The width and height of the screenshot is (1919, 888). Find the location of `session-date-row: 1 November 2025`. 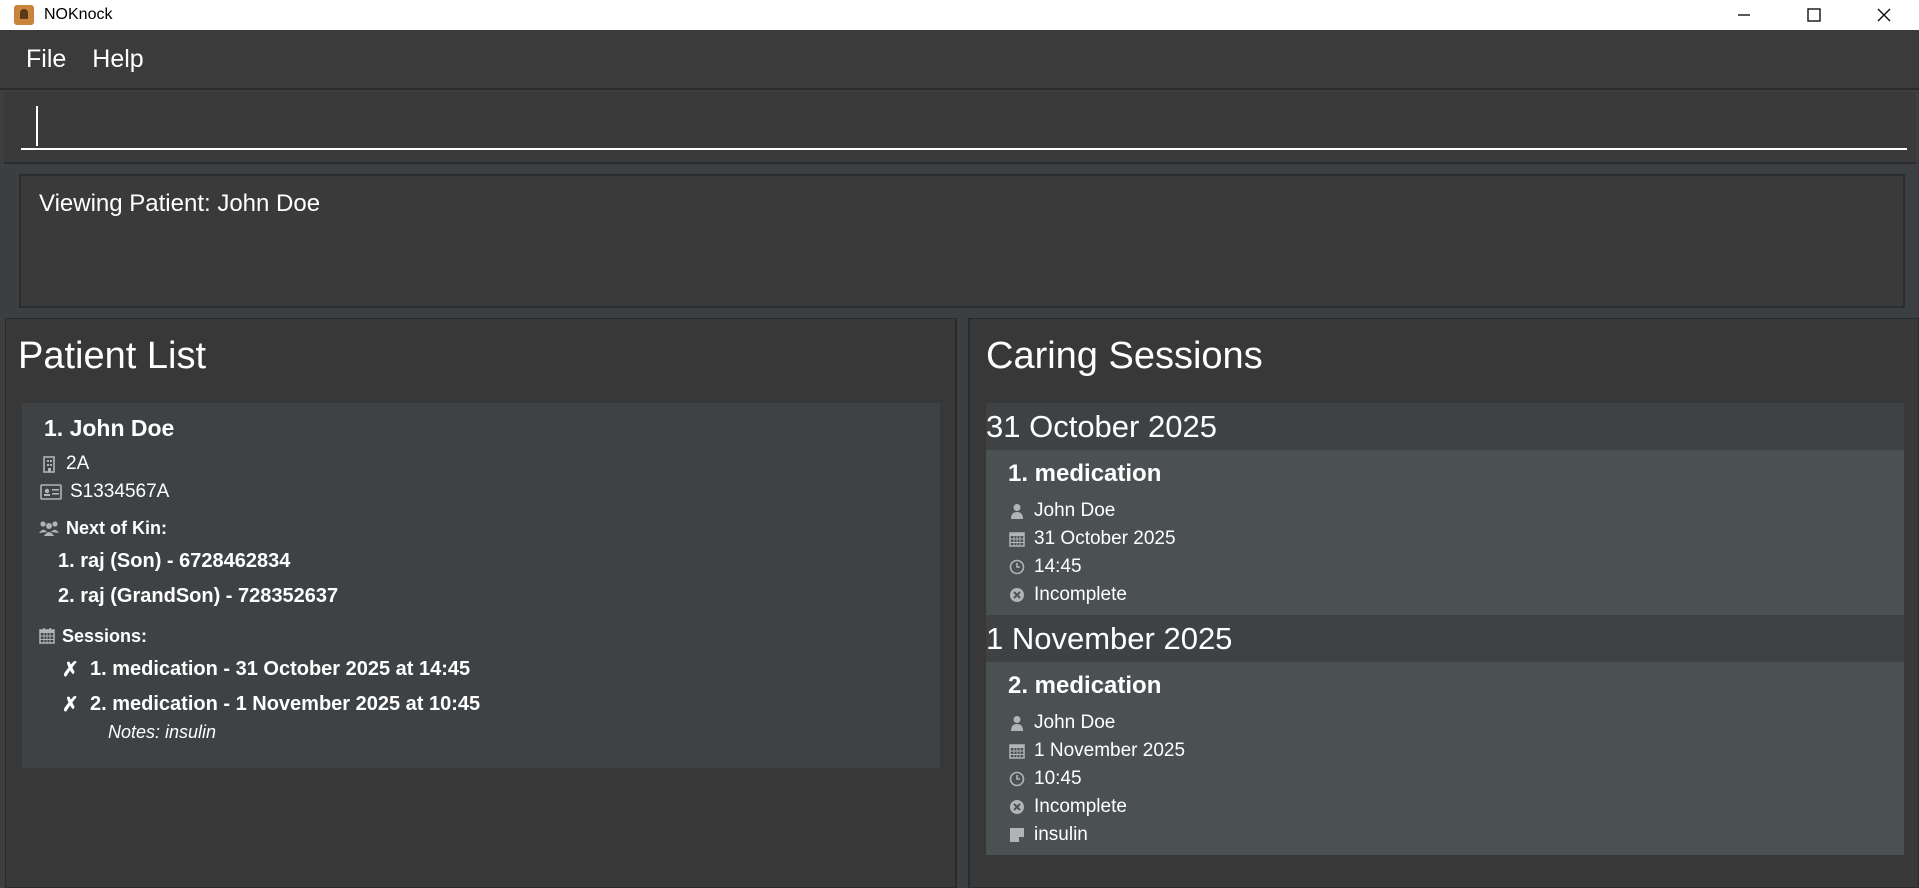

session-date-row: 1 November 2025 is located at coordinates (1096, 751).